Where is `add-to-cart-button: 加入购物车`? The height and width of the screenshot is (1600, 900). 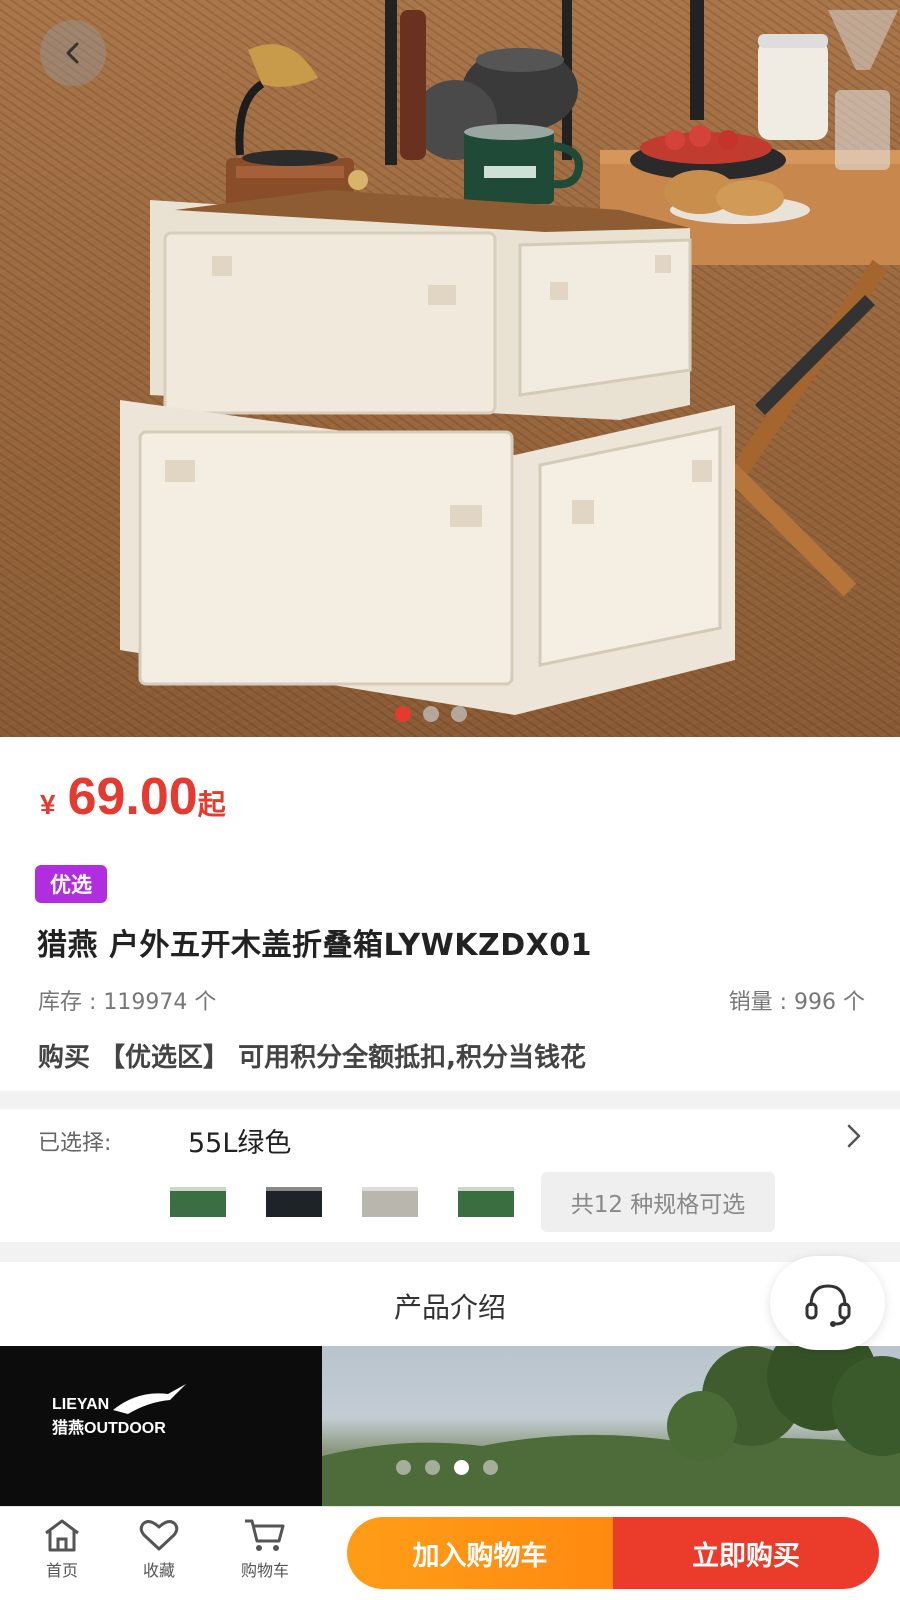 add-to-cart-button: 加入购物车 is located at coordinates (480, 1553).